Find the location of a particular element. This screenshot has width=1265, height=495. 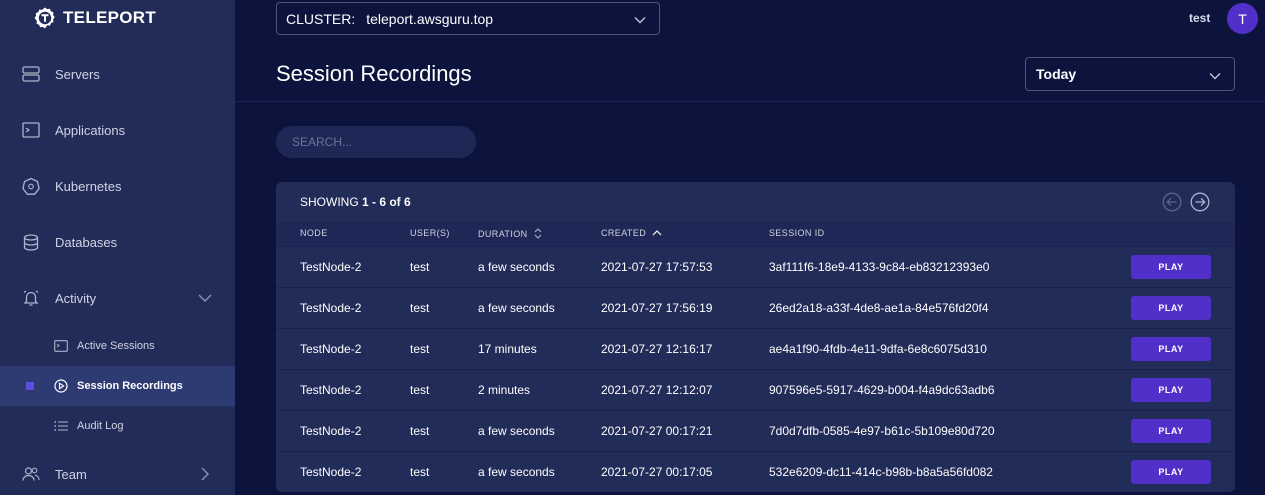

list-icon is located at coordinates (61, 426).